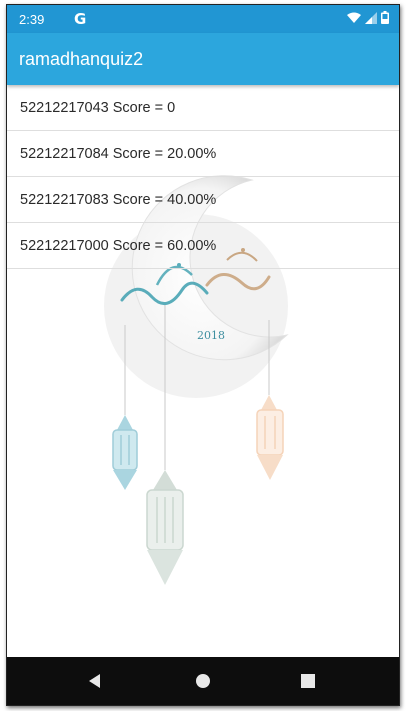 Image resolution: width=406 pixels, height=711 pixels. Describe the element at coordinates (98, 107) in the screenshot. I see `score-text: 52212217043 Score = 0` at that location.